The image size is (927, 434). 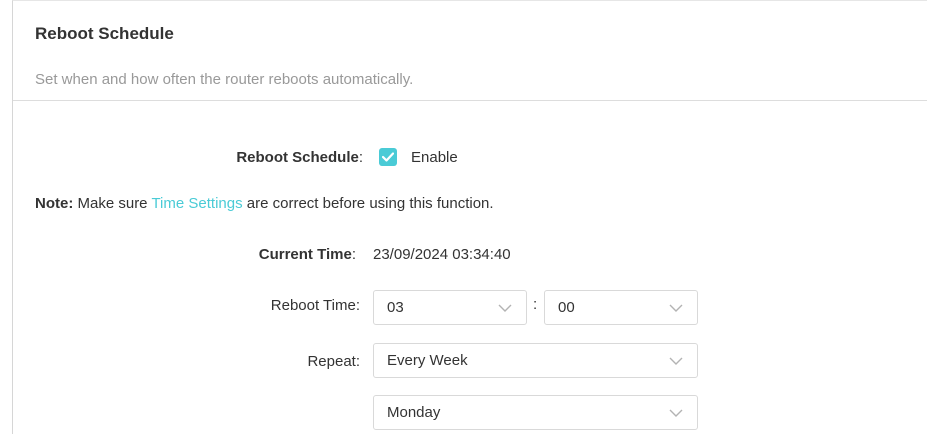 I want to click on repeat-day-value: Monday, so click(x=414, y=412).